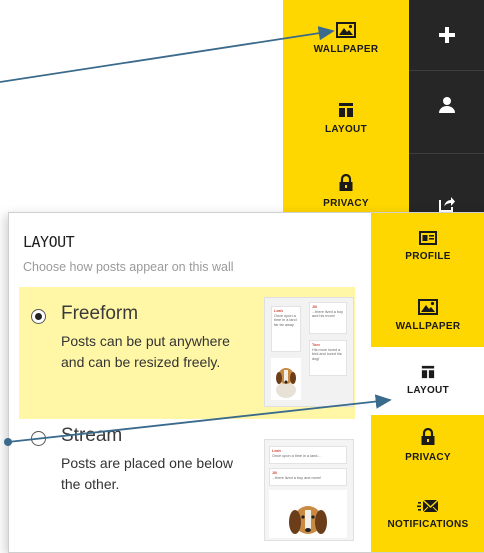  Describe the element at coordinates (427, 246) in the screenshot. I see `sidebar-item-profile: PROFILE` at that location.